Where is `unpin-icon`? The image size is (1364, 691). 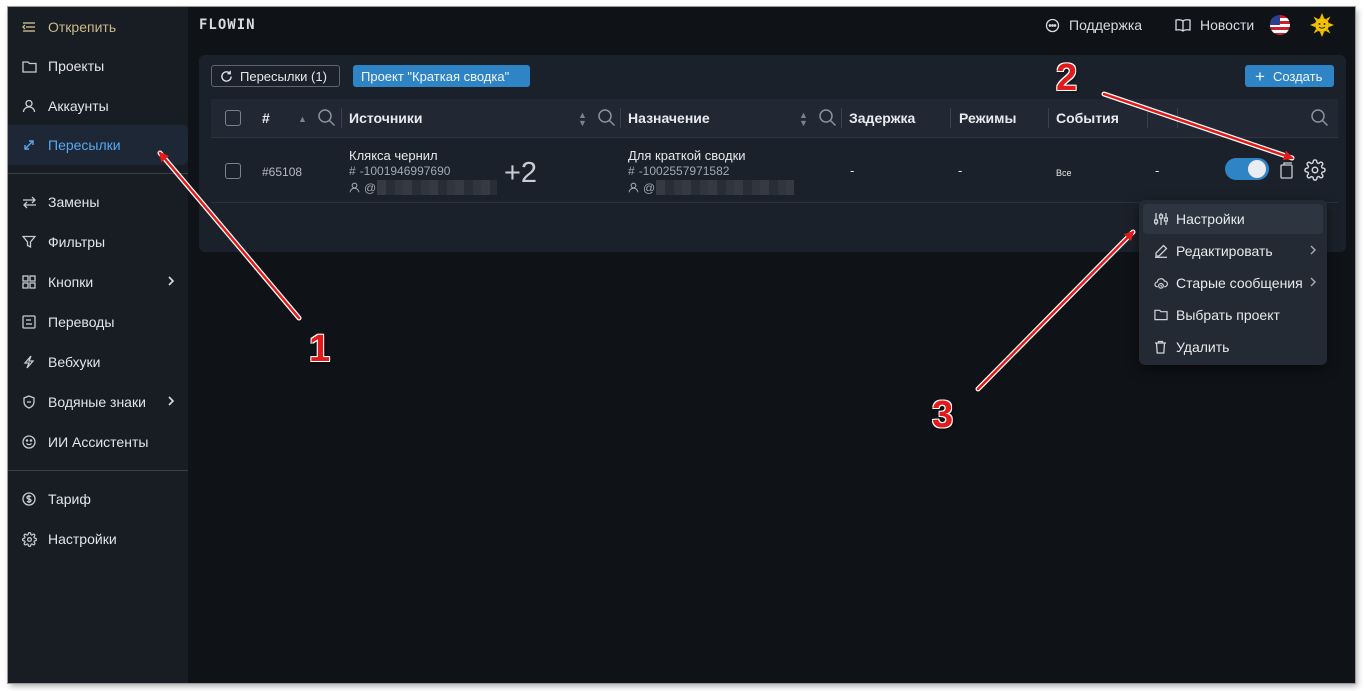 unpin-icon is located at coordinates (29, 27).